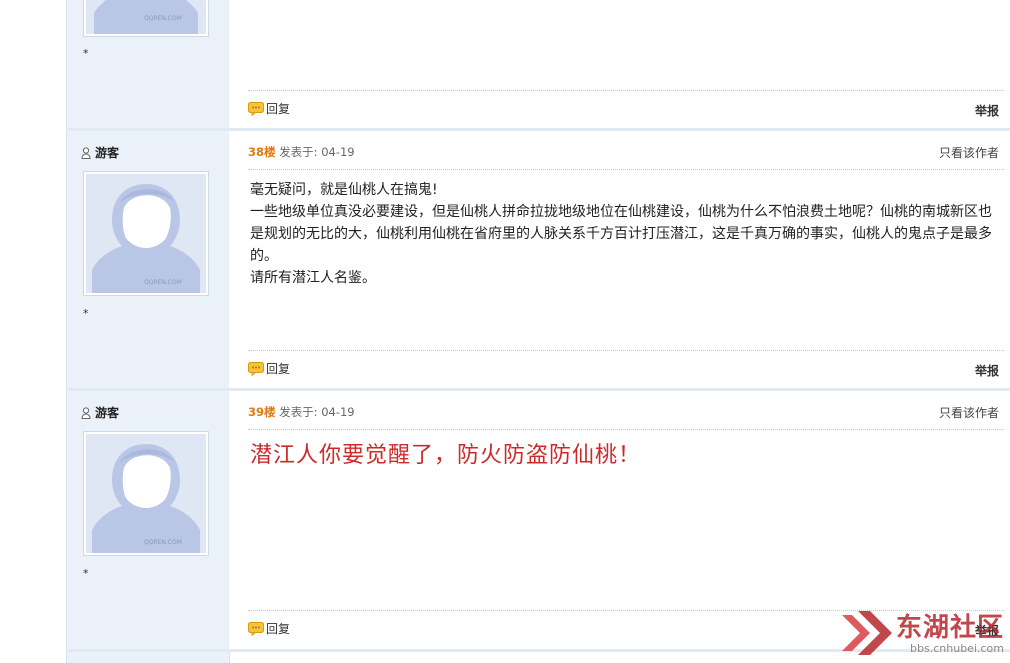  What do you see at coordinates (148, 64) in the screenshot?
I see `author-sidebar: QQREN.COM *` at bounding box center [148, 64].